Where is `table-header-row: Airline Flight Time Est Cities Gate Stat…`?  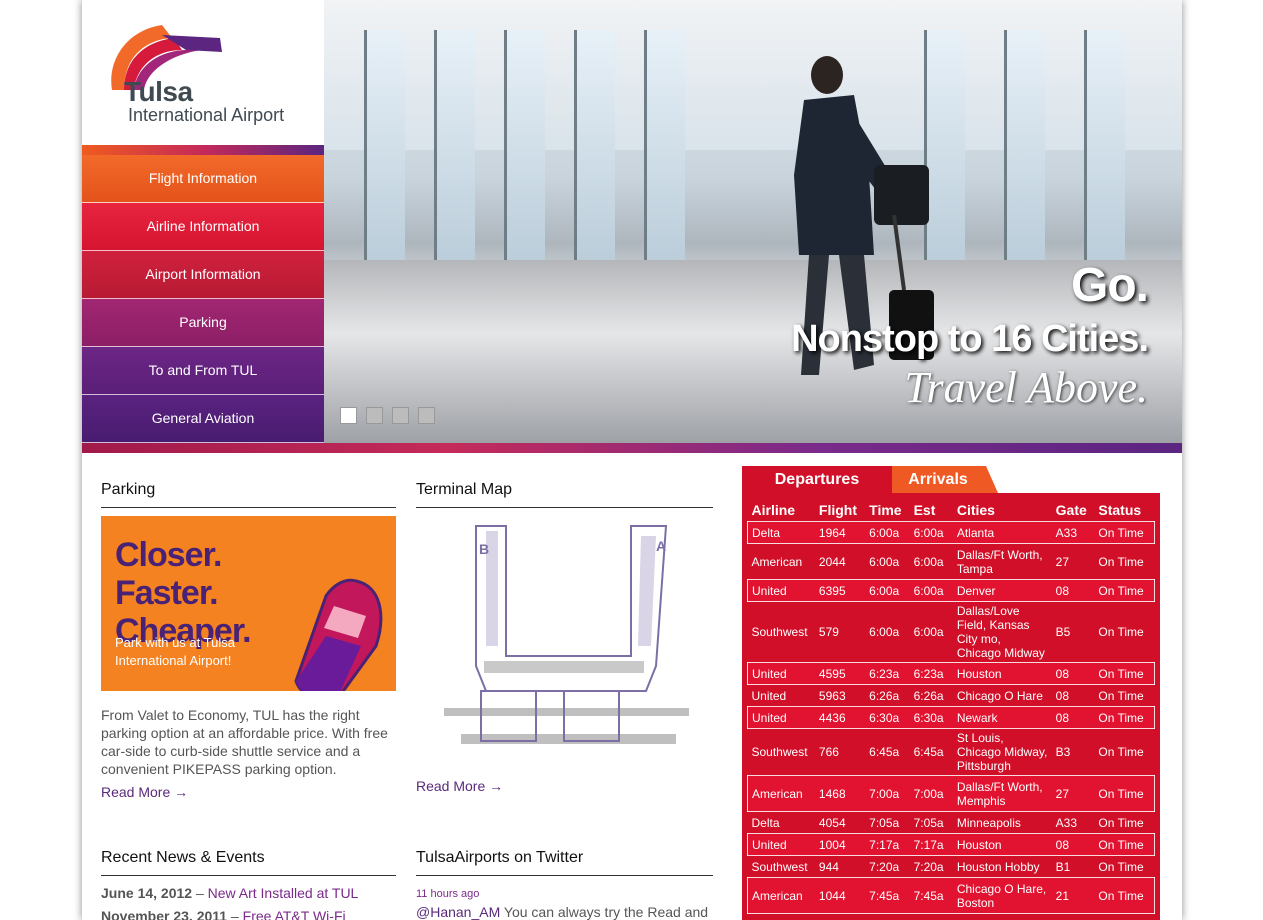
table-header-row: Airline Flight Time Est Cities Gate Stat… is located at coordinates (951, 510).